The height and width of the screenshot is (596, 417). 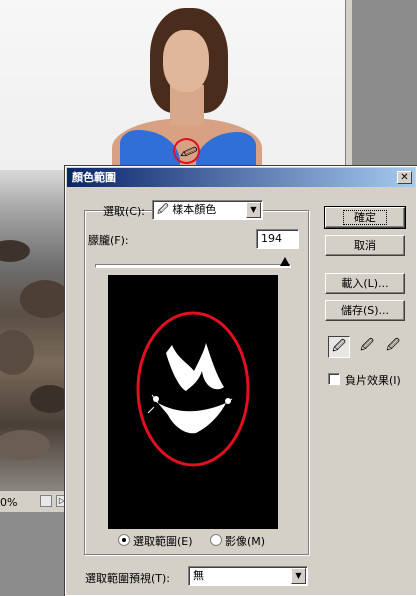 What do you see at coordinates (186, 61) in the screenshot?
I see `model-face` at bounding box center [186, 61].